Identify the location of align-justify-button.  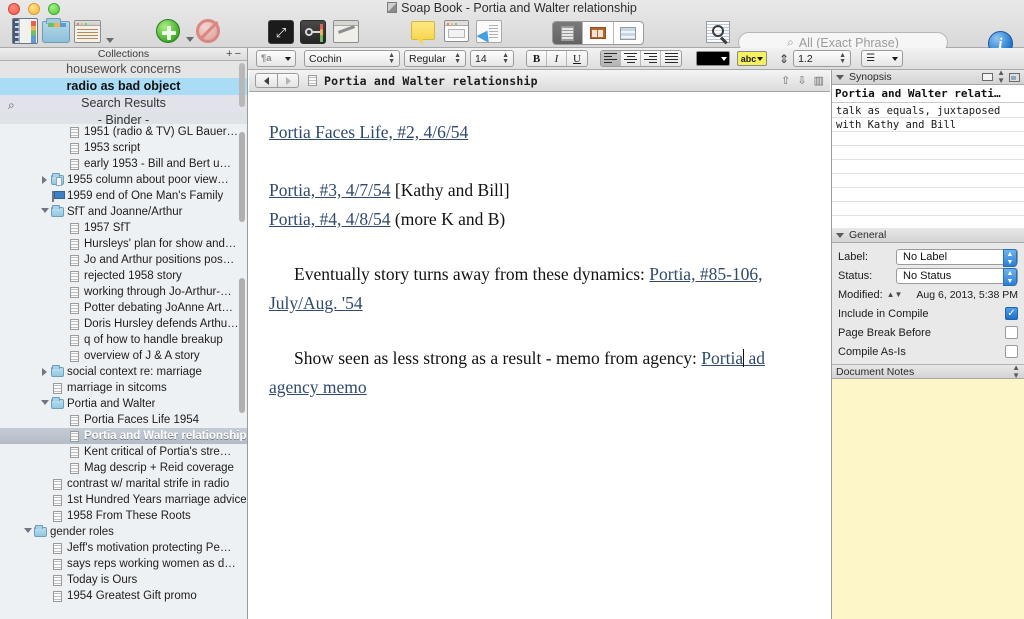
(671, 58).